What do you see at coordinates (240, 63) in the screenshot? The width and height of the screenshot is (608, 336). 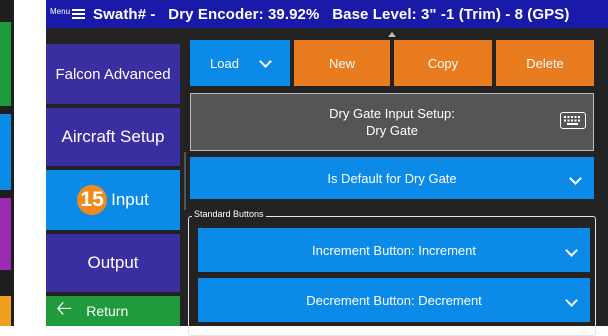 I see `load-button: Load` at bounding box center [240, 63].